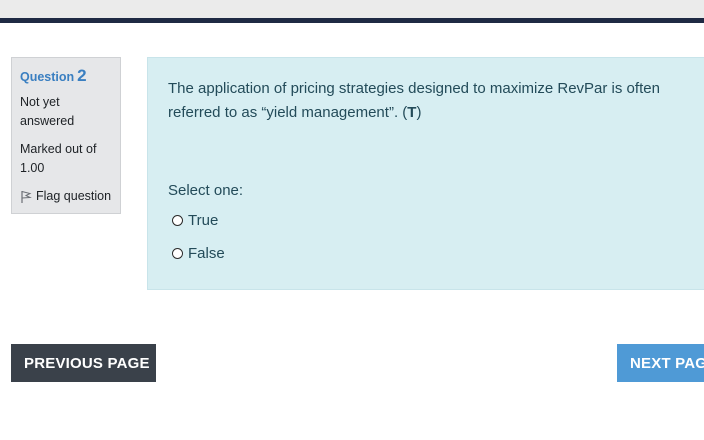 The width and height of the screenshot is (704, 440). I want to click on flag-question-label: Flag question, so click(73, 196).